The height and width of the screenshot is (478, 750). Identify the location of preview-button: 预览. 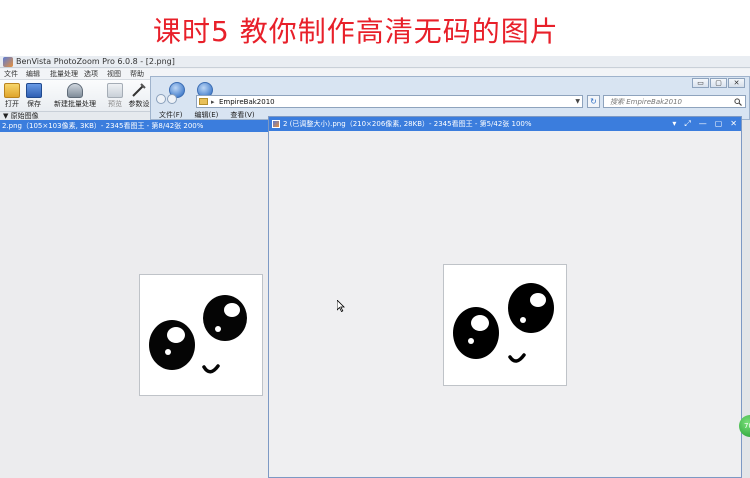
(115, 96).